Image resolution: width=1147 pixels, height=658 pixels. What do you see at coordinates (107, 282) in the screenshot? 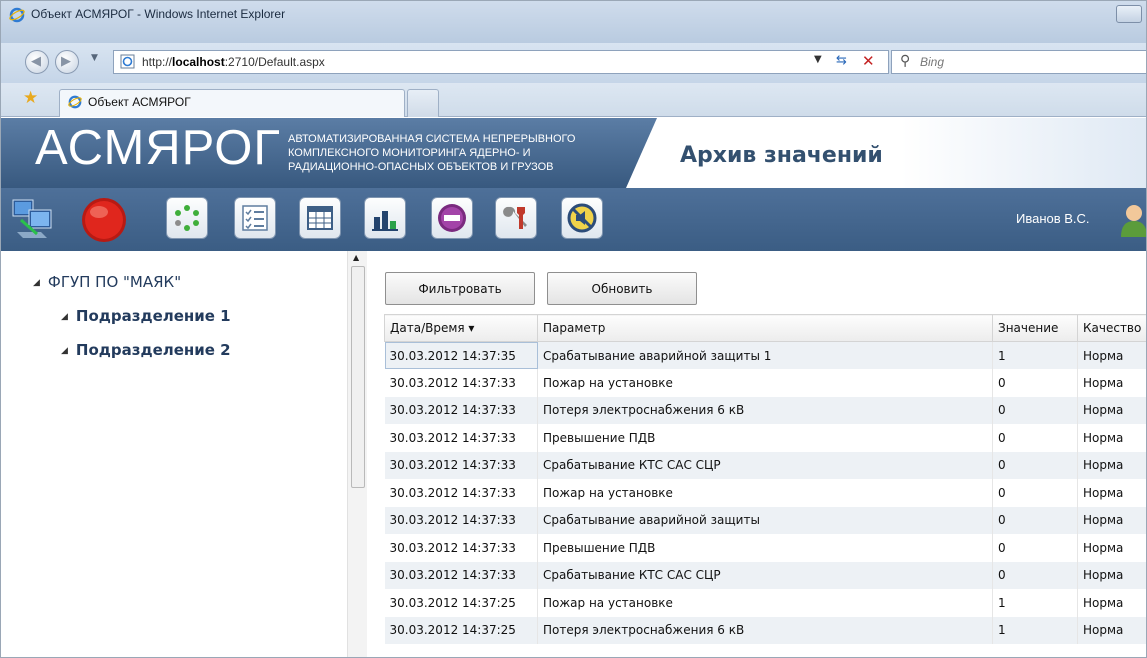
I see `tree-node-root: ◢ ФГУП ПО "МАЯК"` at bounding box center [107, 282].